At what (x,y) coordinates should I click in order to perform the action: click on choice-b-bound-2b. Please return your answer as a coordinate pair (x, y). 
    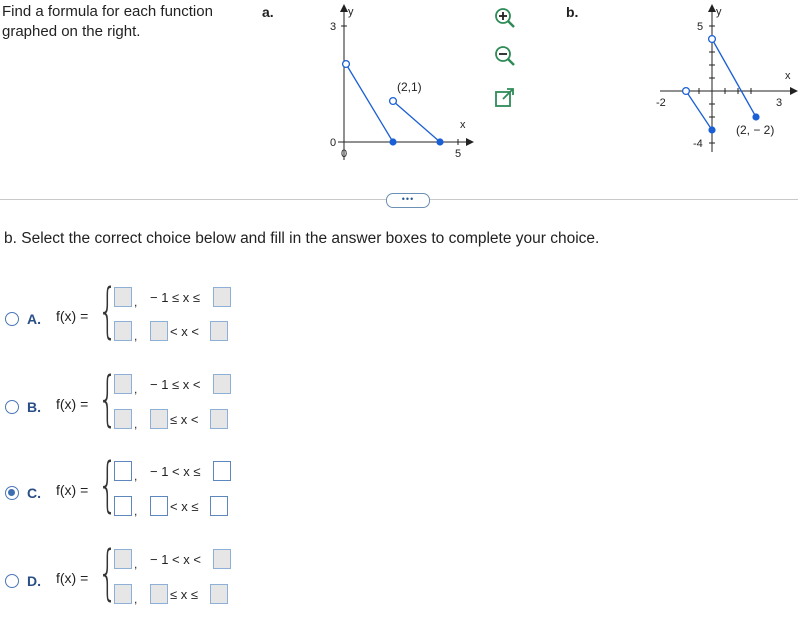
    Looking at the image, I should click on (219, 419).